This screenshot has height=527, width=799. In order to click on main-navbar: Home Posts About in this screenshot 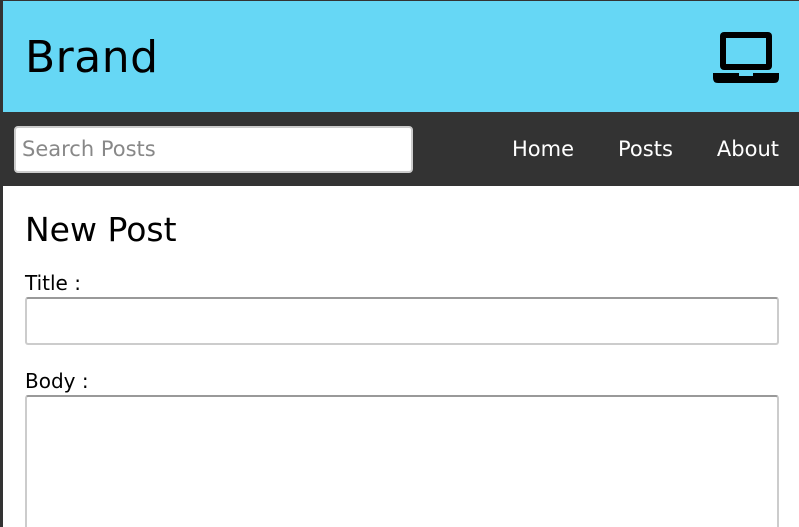, I will do `click(401, 149)`.